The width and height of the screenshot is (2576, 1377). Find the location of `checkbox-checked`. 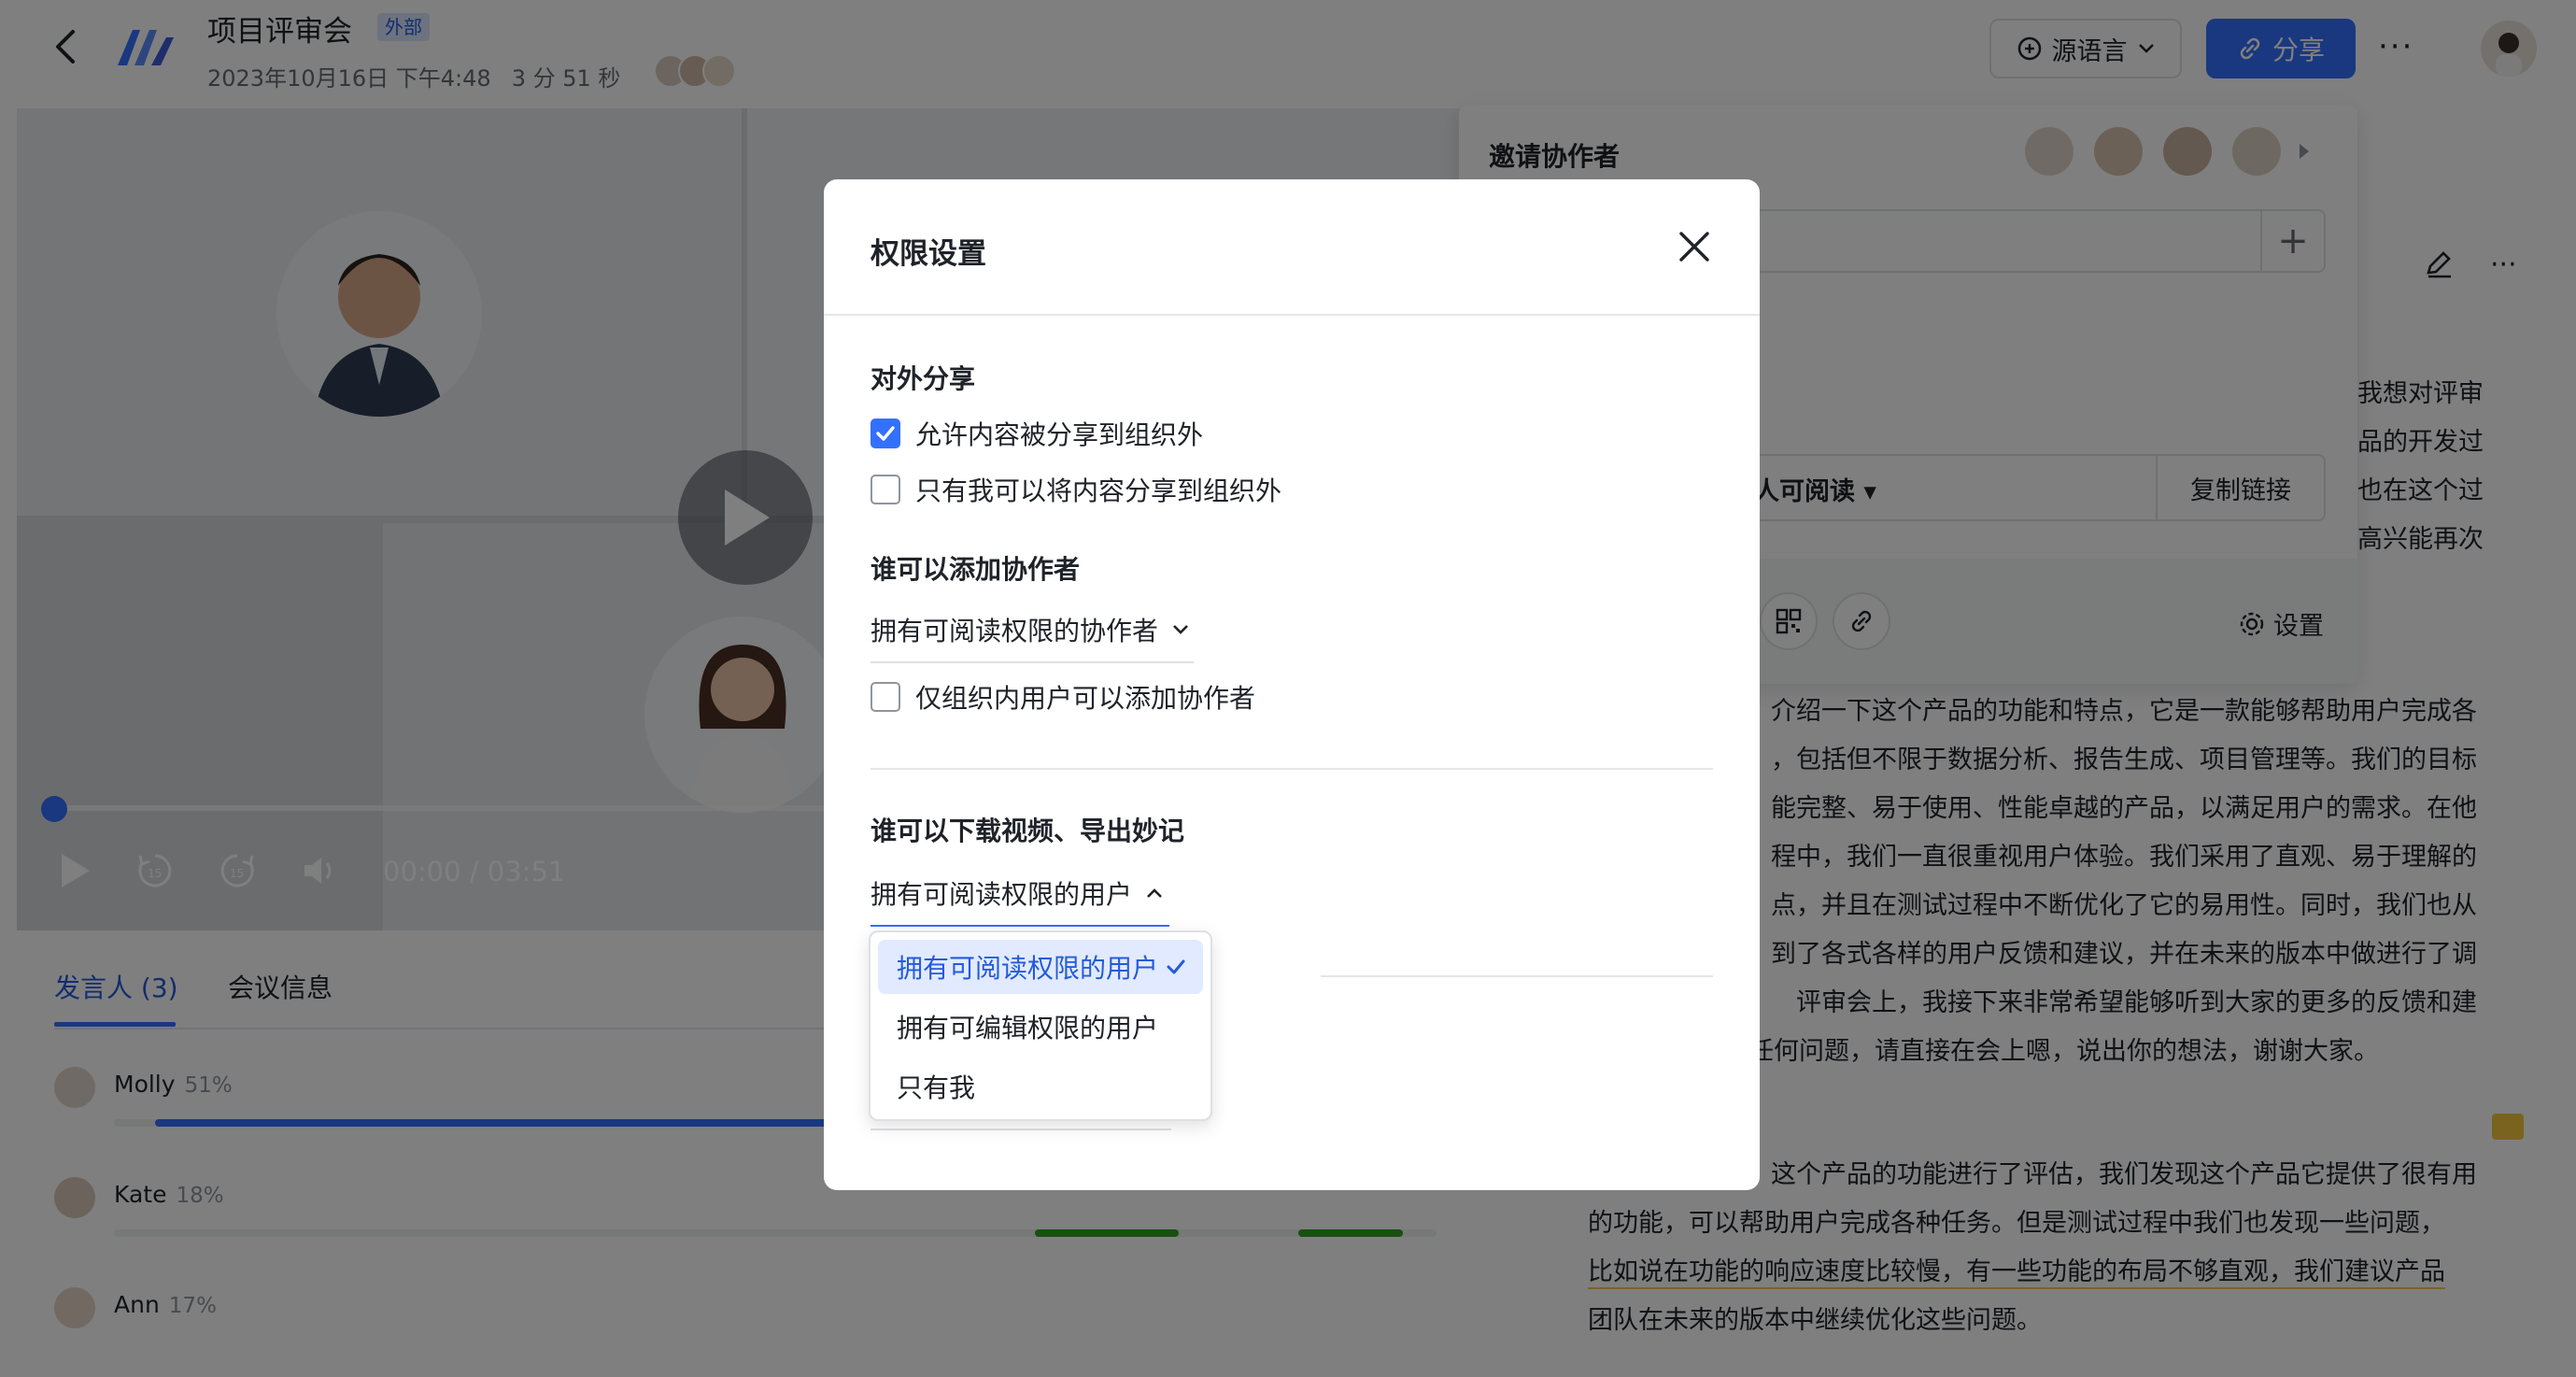

checkbox-checked is located at coordinates (885, 433).